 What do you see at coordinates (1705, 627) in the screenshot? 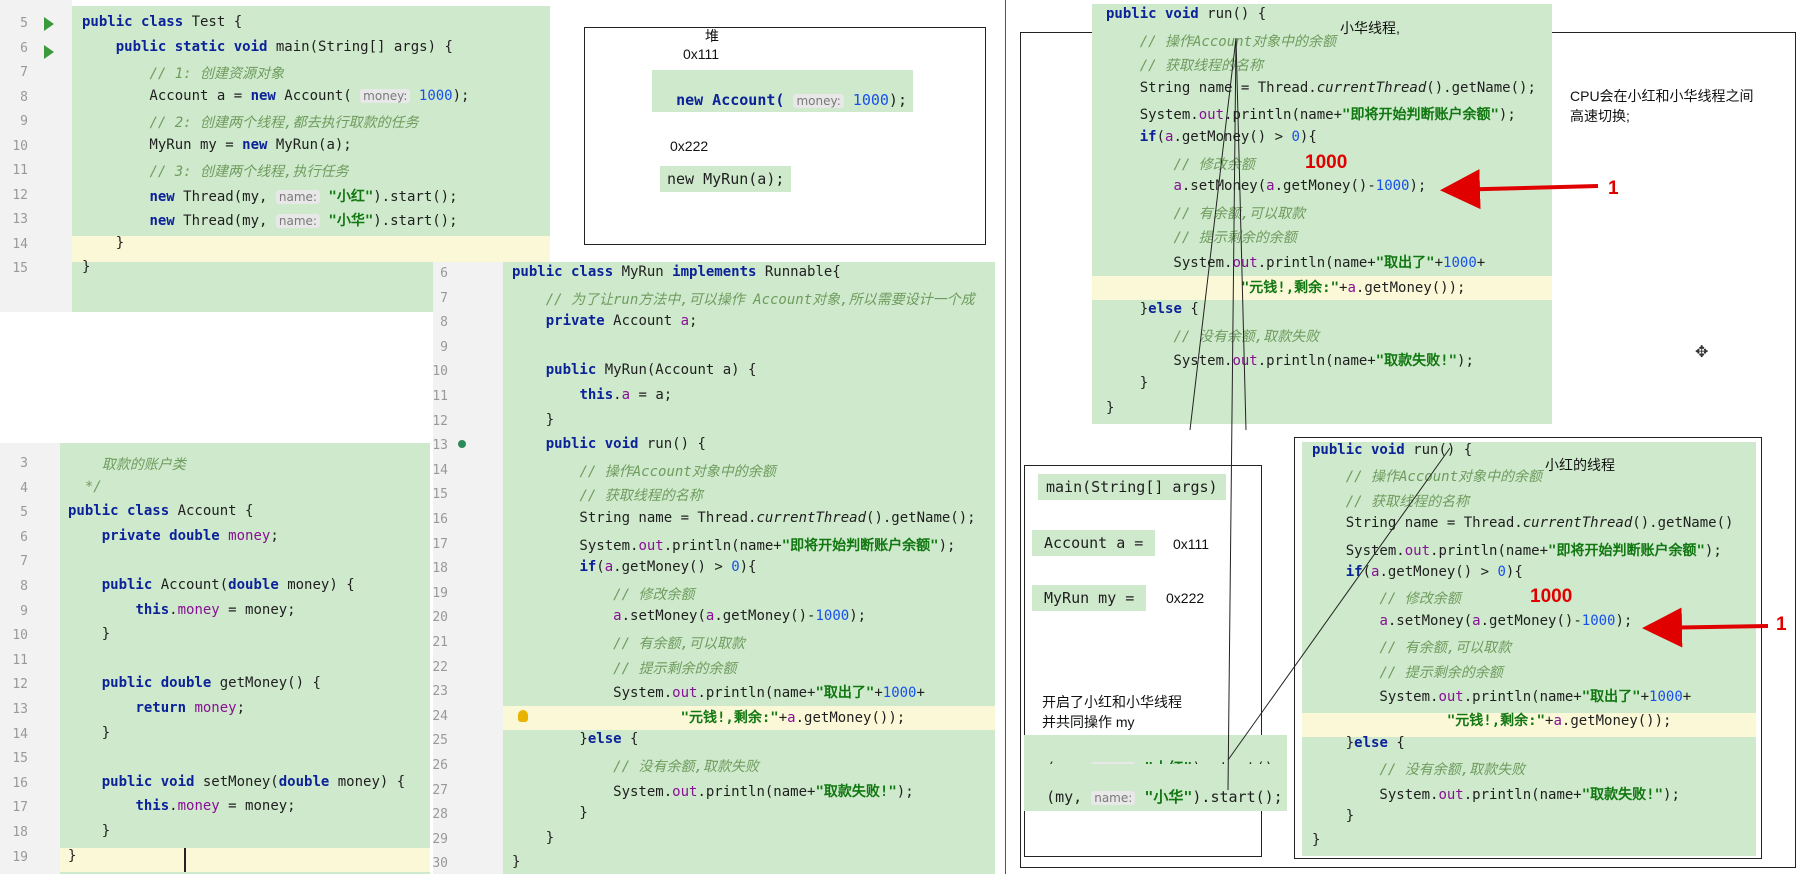
I see `xiaohong-red-arrow` at bounding box center [1705, 627].